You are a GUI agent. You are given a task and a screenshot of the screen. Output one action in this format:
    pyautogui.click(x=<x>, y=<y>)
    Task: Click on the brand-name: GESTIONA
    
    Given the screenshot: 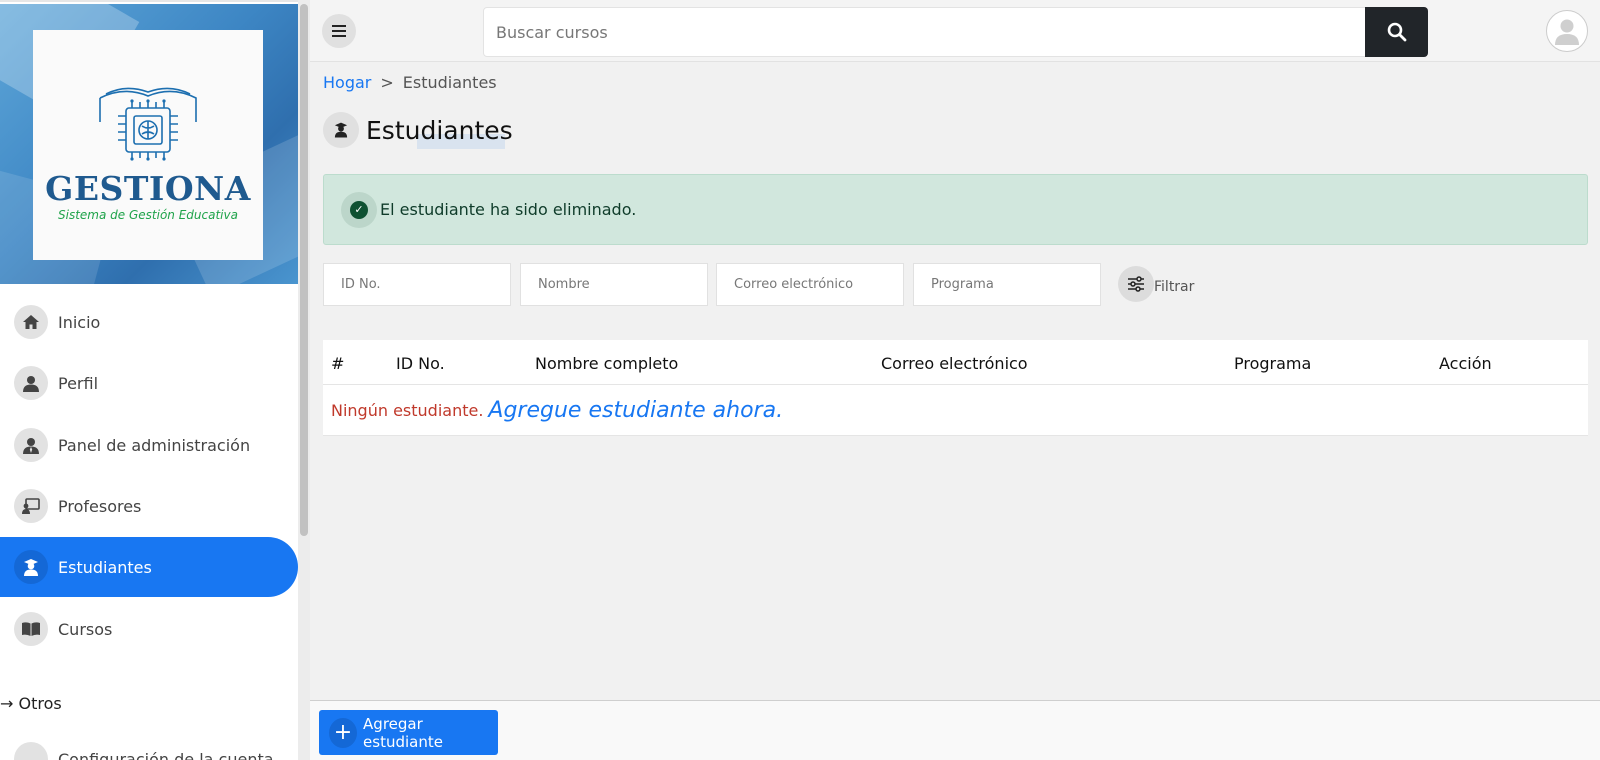 What is the action you would take?
    pyautogui.click(x=148, y=188)
    